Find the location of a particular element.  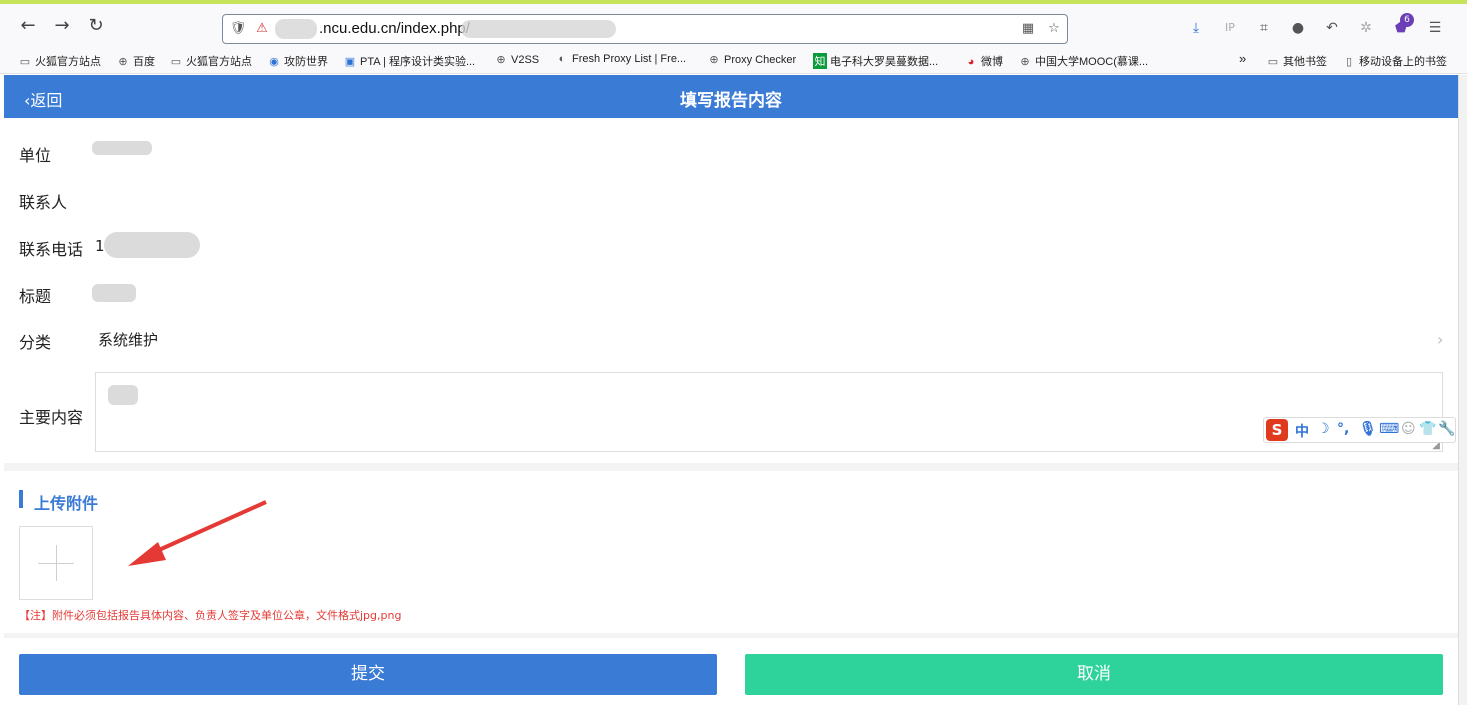

weibo-icon: ◕ is located at coordinates (971, 62).